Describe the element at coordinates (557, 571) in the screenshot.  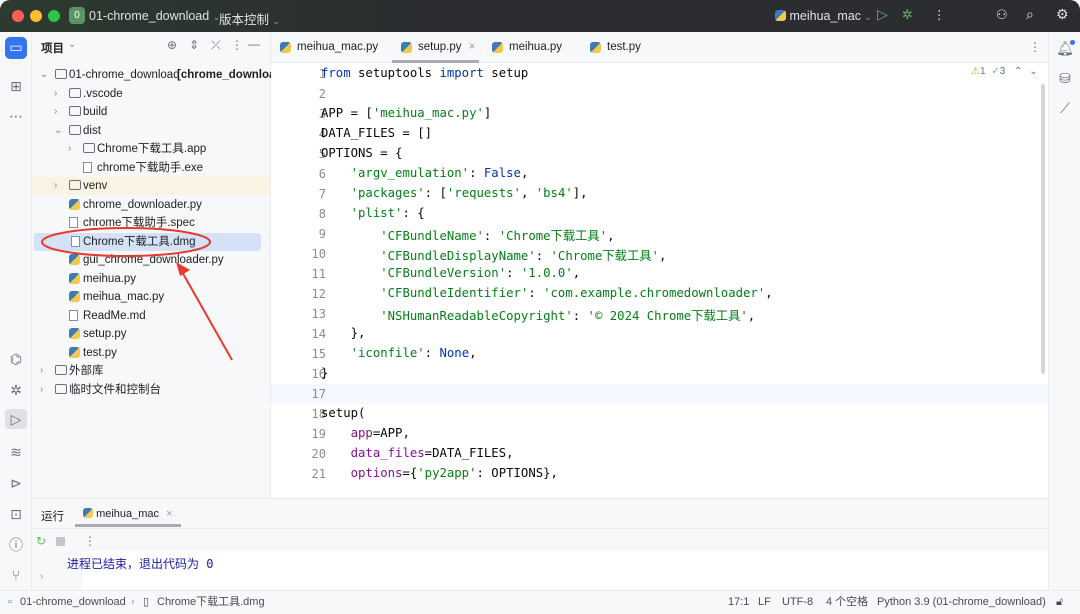
I see `console-output: 进程已结束，退出代码为 0` at that location.